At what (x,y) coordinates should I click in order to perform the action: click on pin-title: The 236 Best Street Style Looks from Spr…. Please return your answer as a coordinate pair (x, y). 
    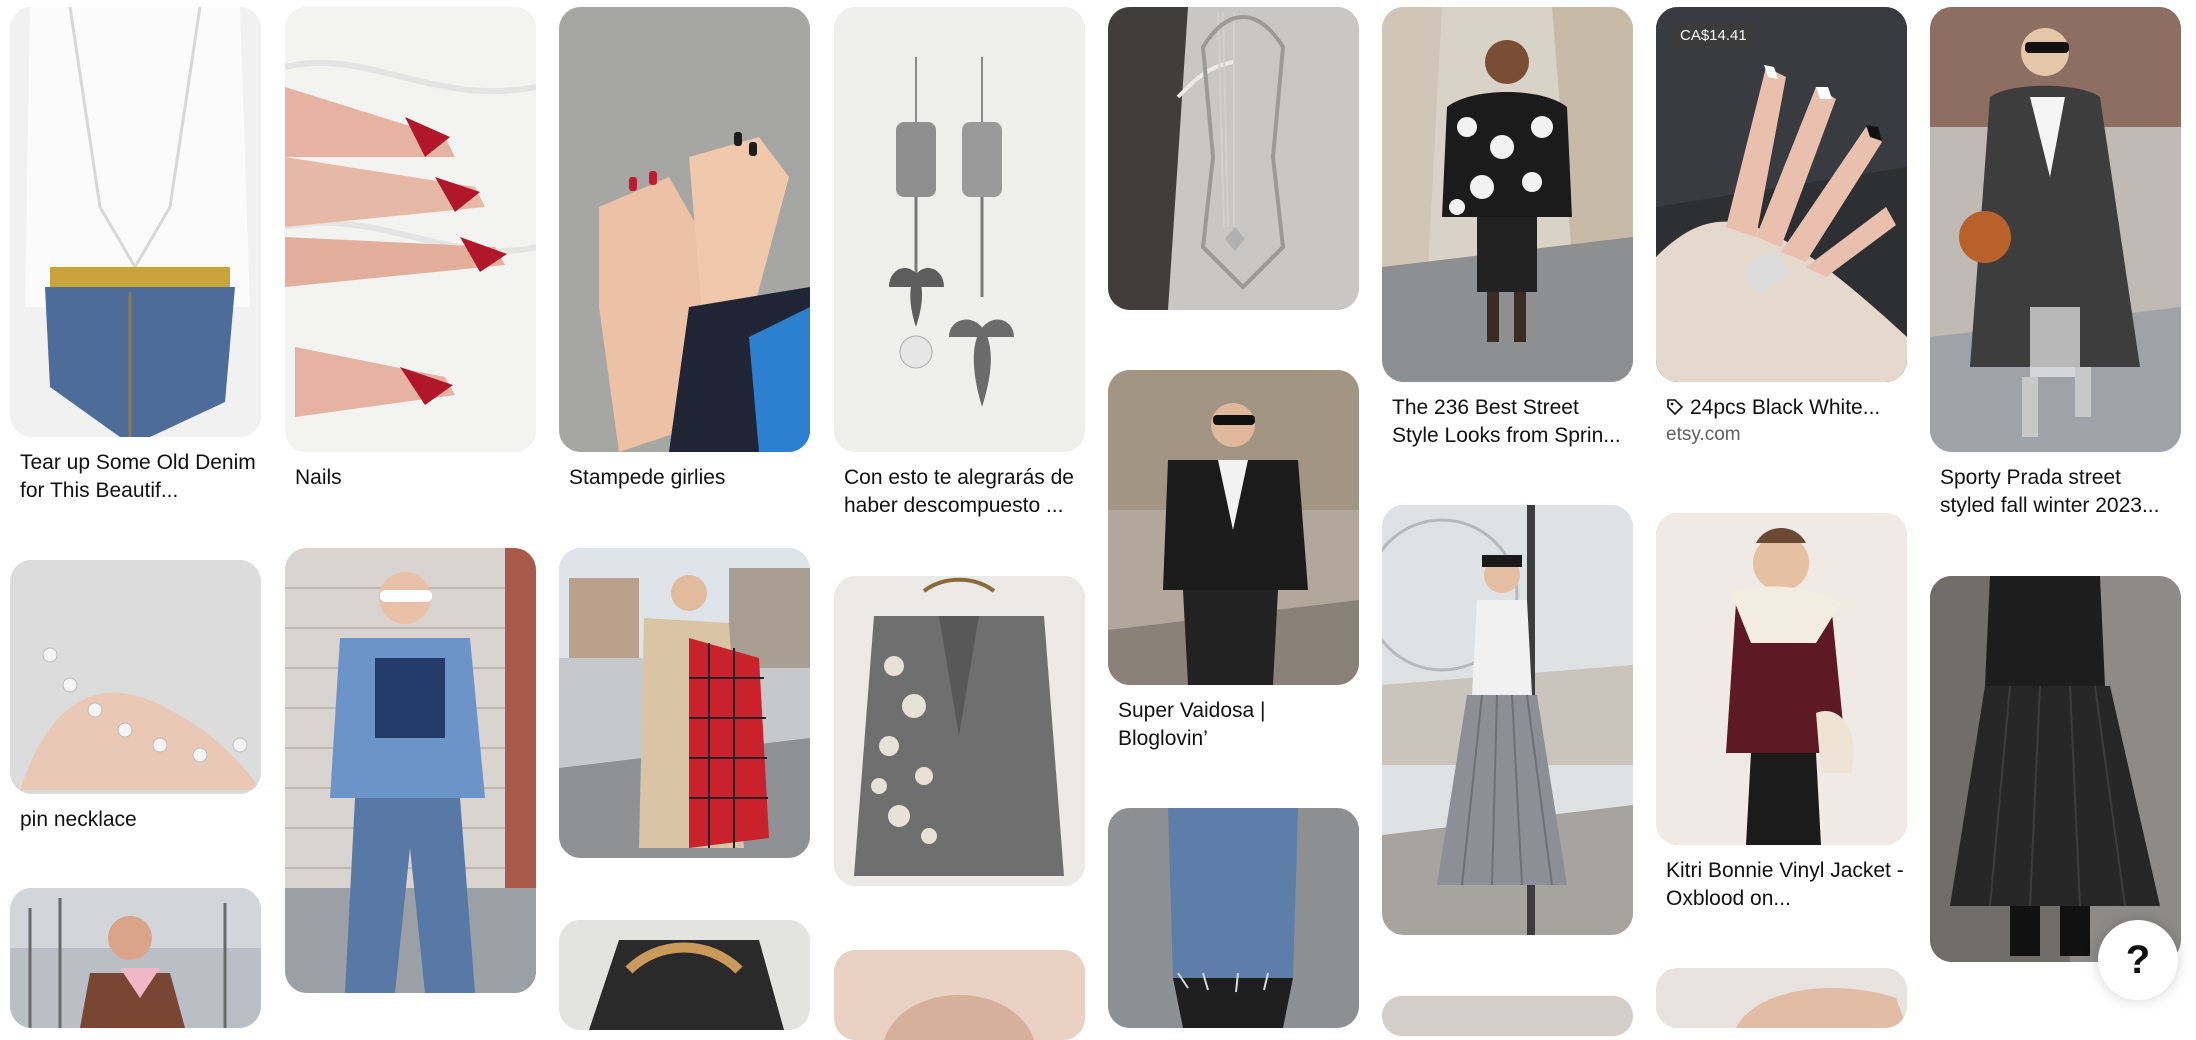
    Looking at the image, I should click on (1506, 421).